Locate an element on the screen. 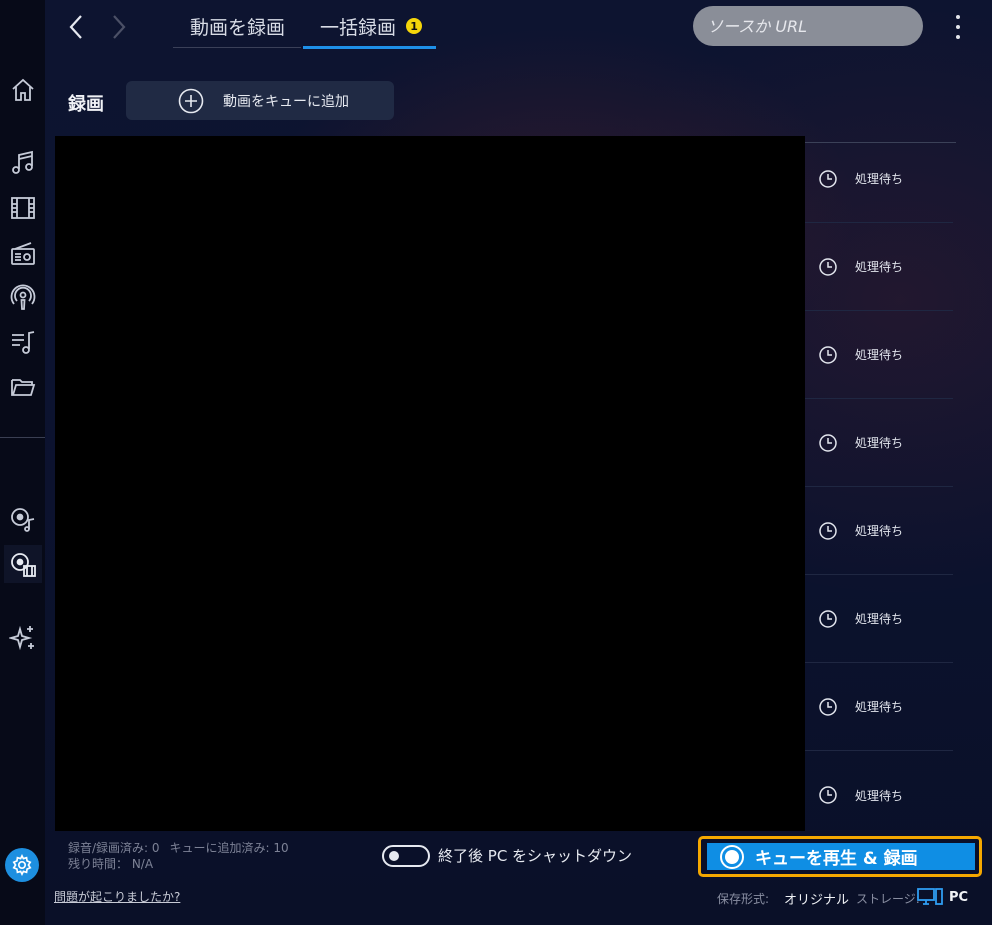  shutdown-toggle is located at coordinates (406, 856).